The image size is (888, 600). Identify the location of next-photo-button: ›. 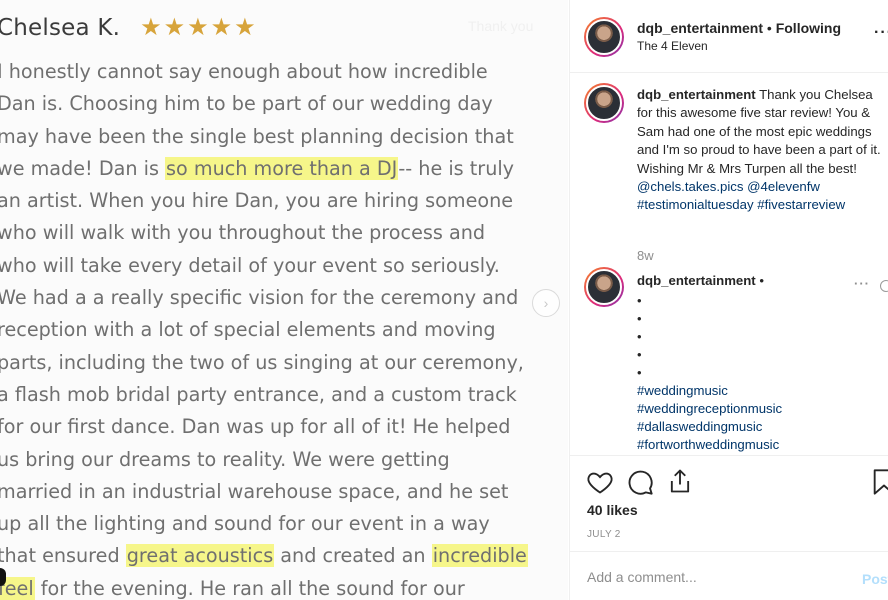
(546, 303).